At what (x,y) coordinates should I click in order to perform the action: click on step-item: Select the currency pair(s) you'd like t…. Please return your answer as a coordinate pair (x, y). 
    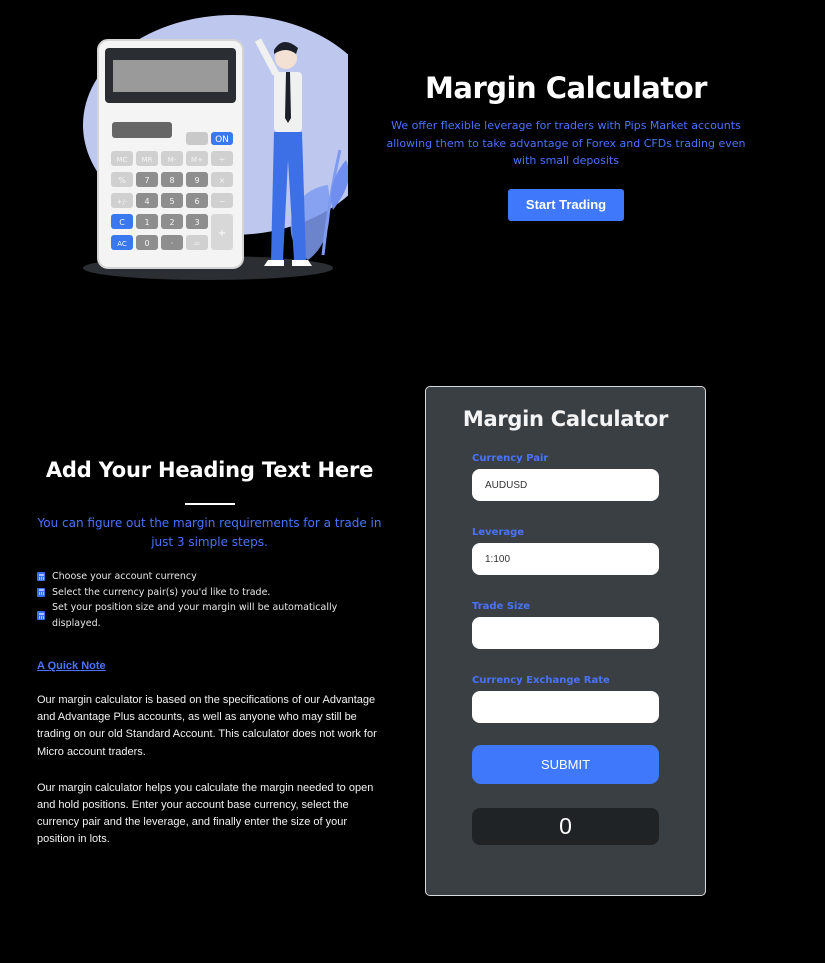
    Looking at the image, I should click on (209, 593).